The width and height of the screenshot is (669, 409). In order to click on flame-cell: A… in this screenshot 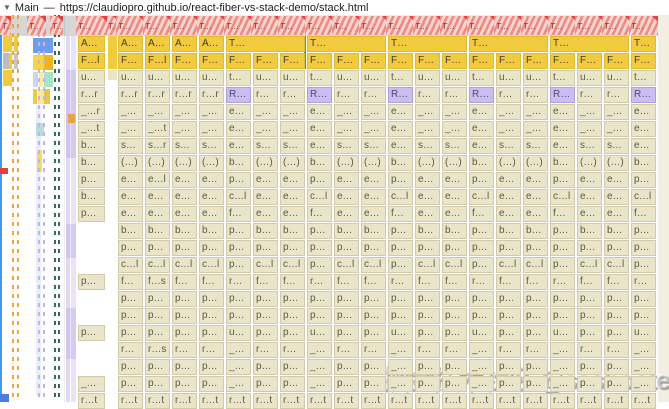, I will do `click(211, 44)`.